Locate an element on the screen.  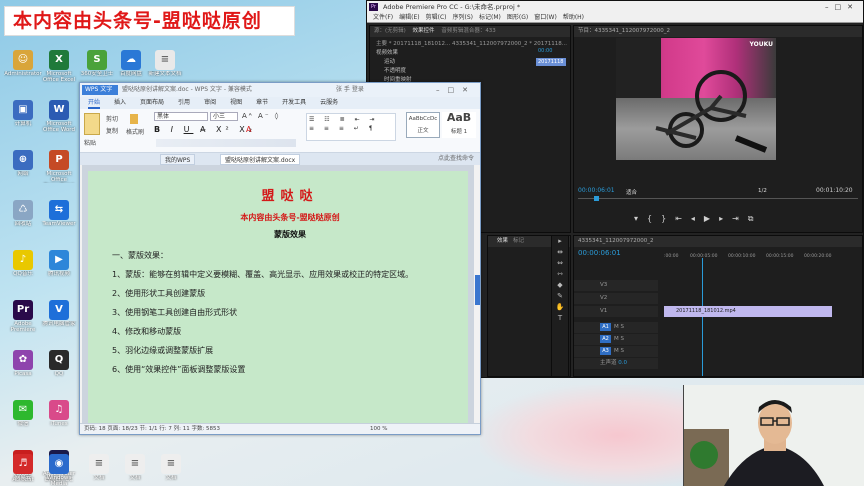
effect-controls-tabs: 源：(无剪辑) 效果控件 音频剪辑混合器：433 is located at coordinates (470, 31).